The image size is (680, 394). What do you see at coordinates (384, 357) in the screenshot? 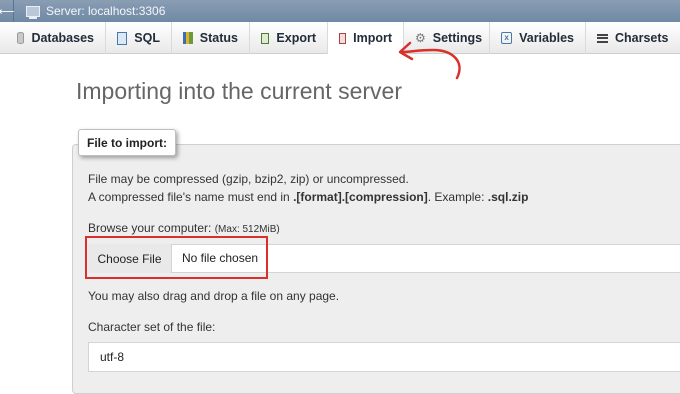
I see `charset-select: utf-8` at bounding box center [384, 357].